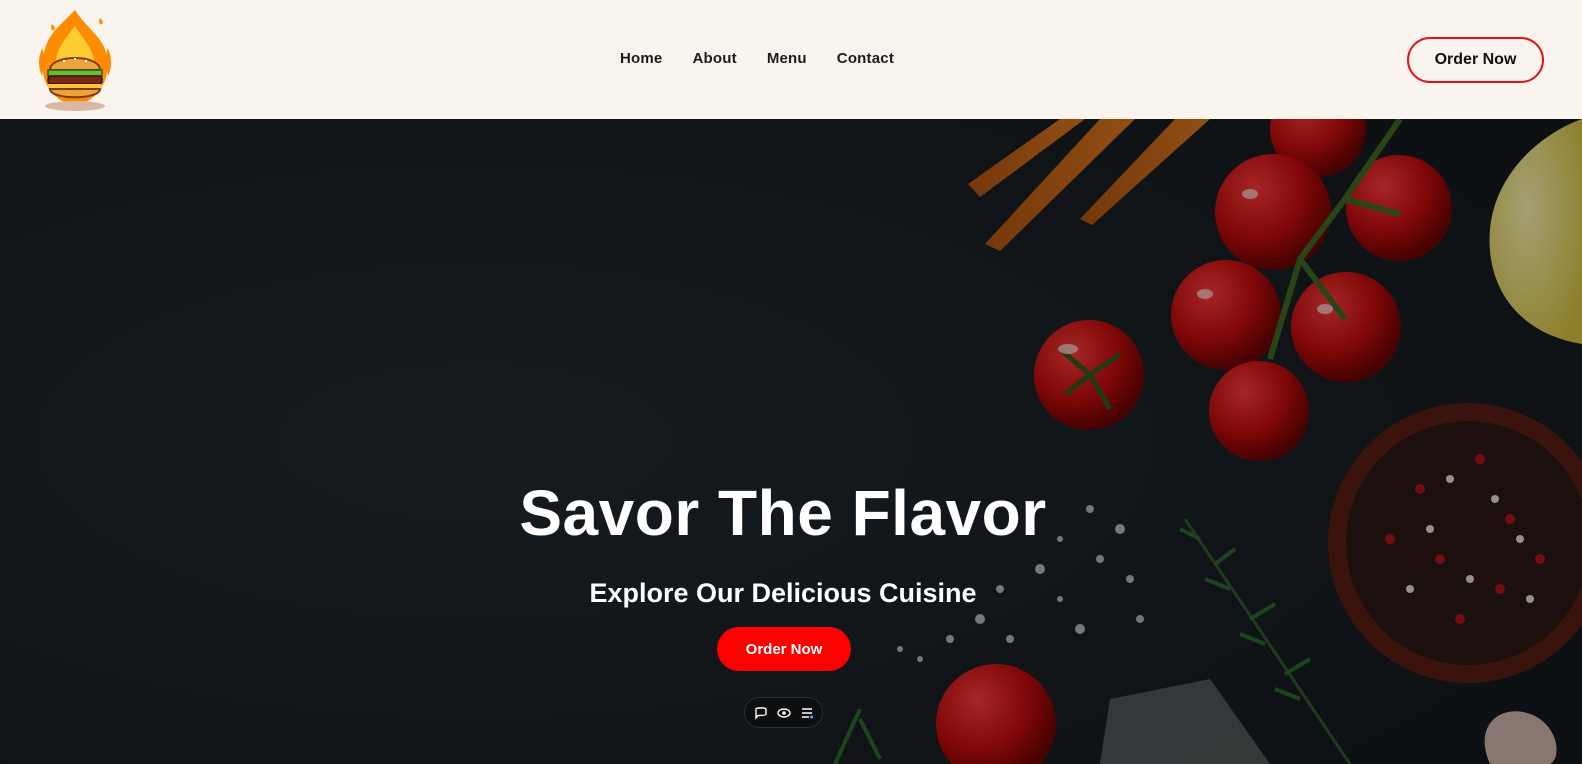 The width and height of the screenshot is (1582, 764). I want to click on nav-about-link: About, so click(714, 58).